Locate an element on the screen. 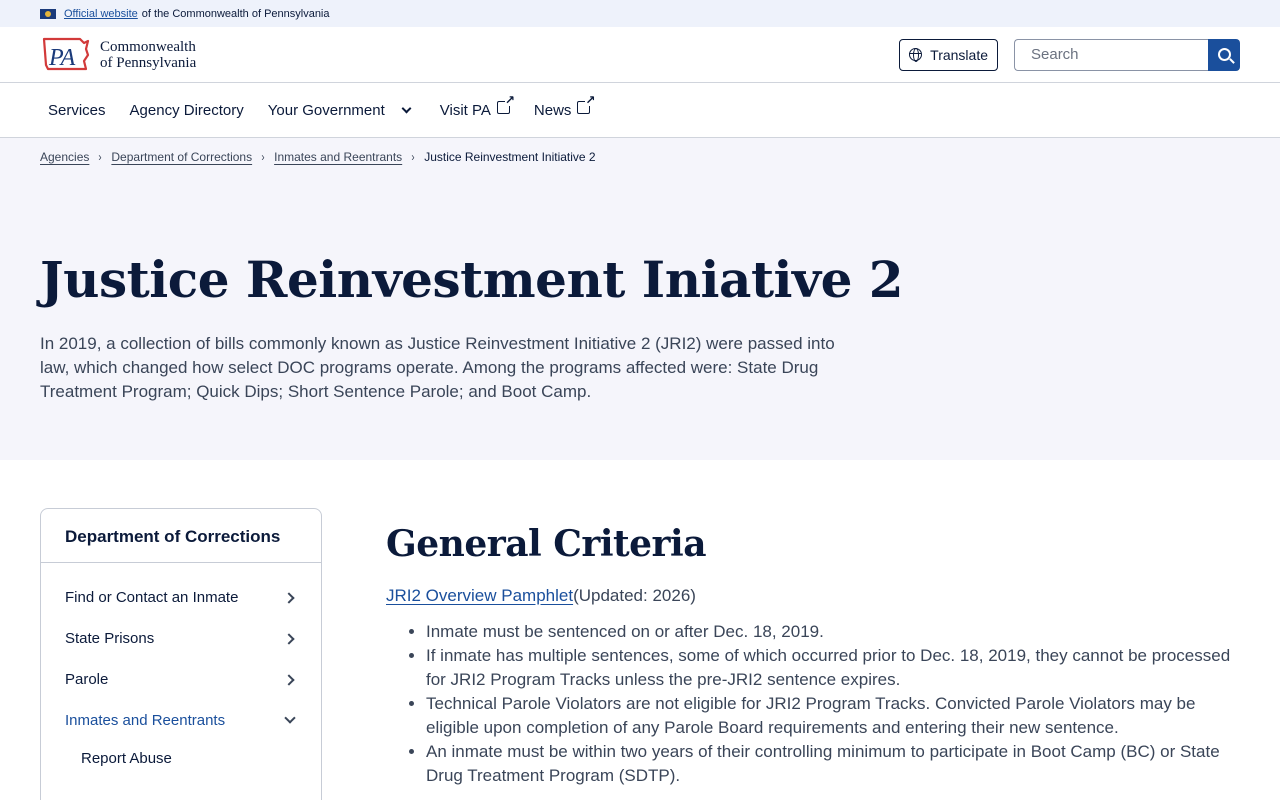 This screenshot has width=1280, height=800. search-button is located at coordinates (1224, 54).